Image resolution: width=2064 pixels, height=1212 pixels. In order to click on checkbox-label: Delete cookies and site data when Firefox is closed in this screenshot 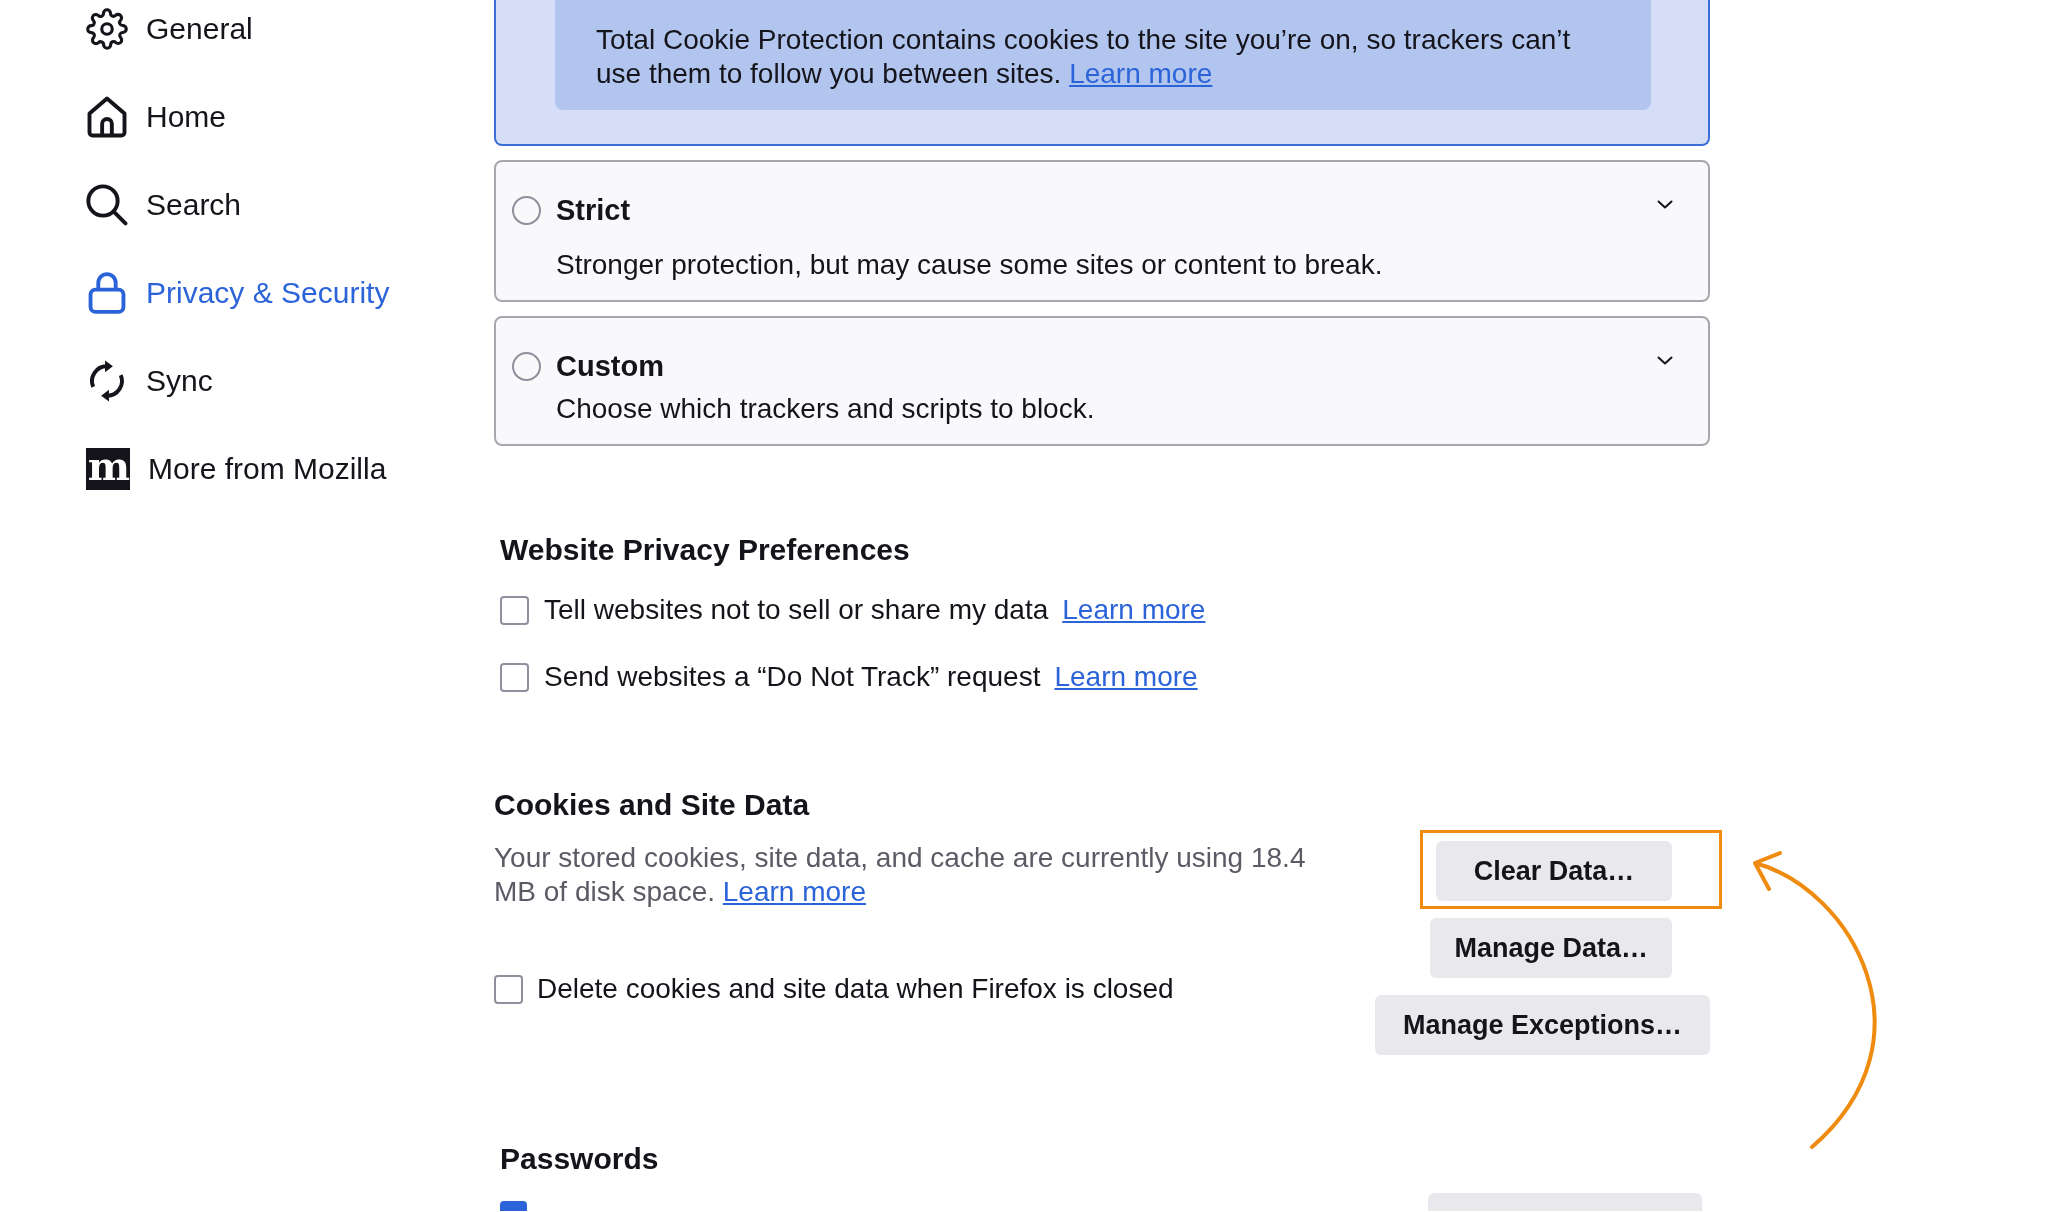, I will do `click(855, 989)`.